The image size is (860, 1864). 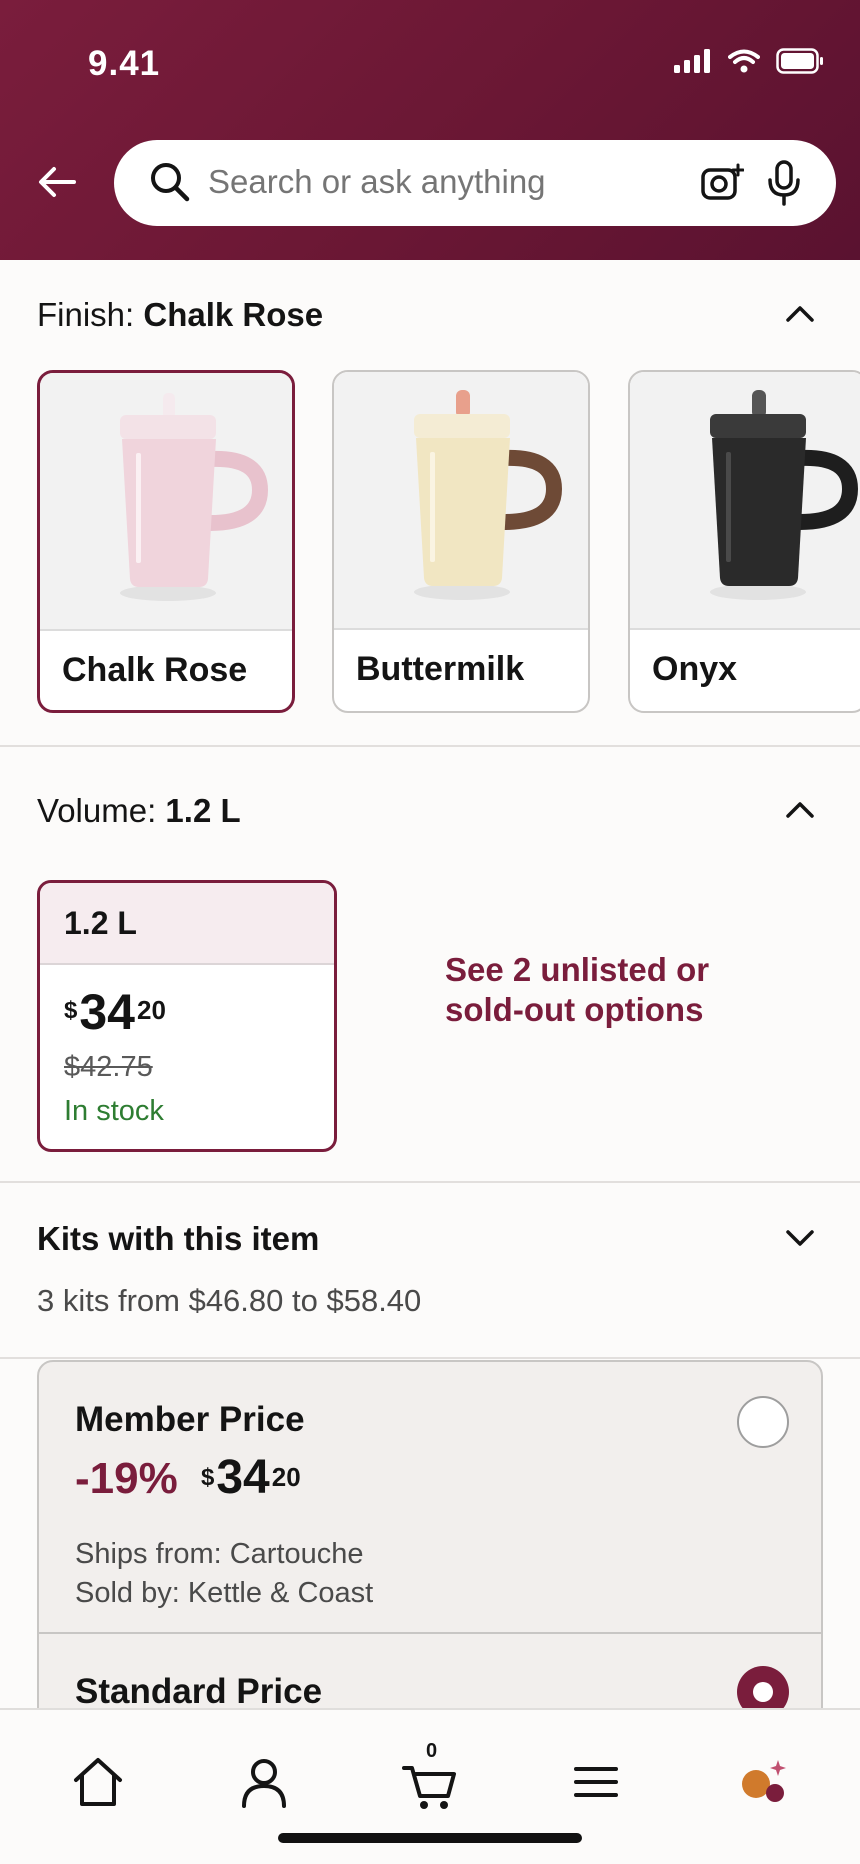 What do you see at coordinates (190, 1419) in the screenshot?
I see `member-price-title: Member Price` at bounding box center [190, 1419].